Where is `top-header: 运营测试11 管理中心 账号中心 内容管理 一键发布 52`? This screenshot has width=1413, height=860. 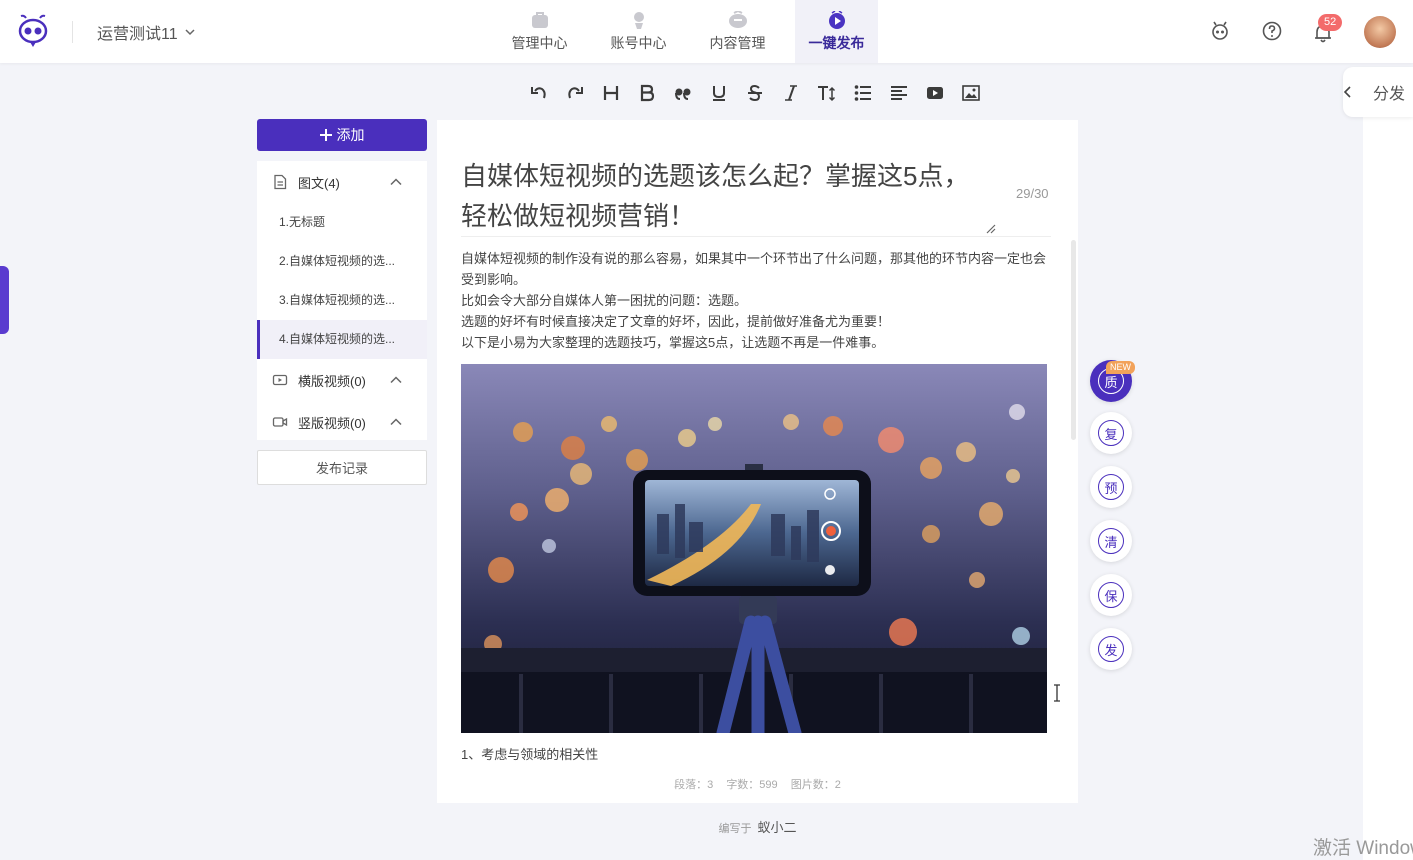 top-header: 运营测试11 管理中心 账号中心 内容管理 一键发布 52 is located at coordinates (706, 31).